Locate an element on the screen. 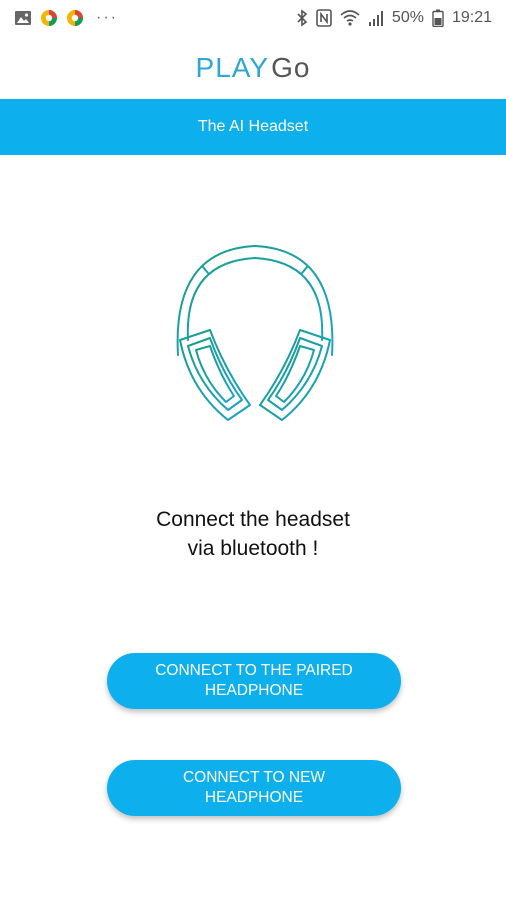  signal-icon is located at coordinates (375, 18).